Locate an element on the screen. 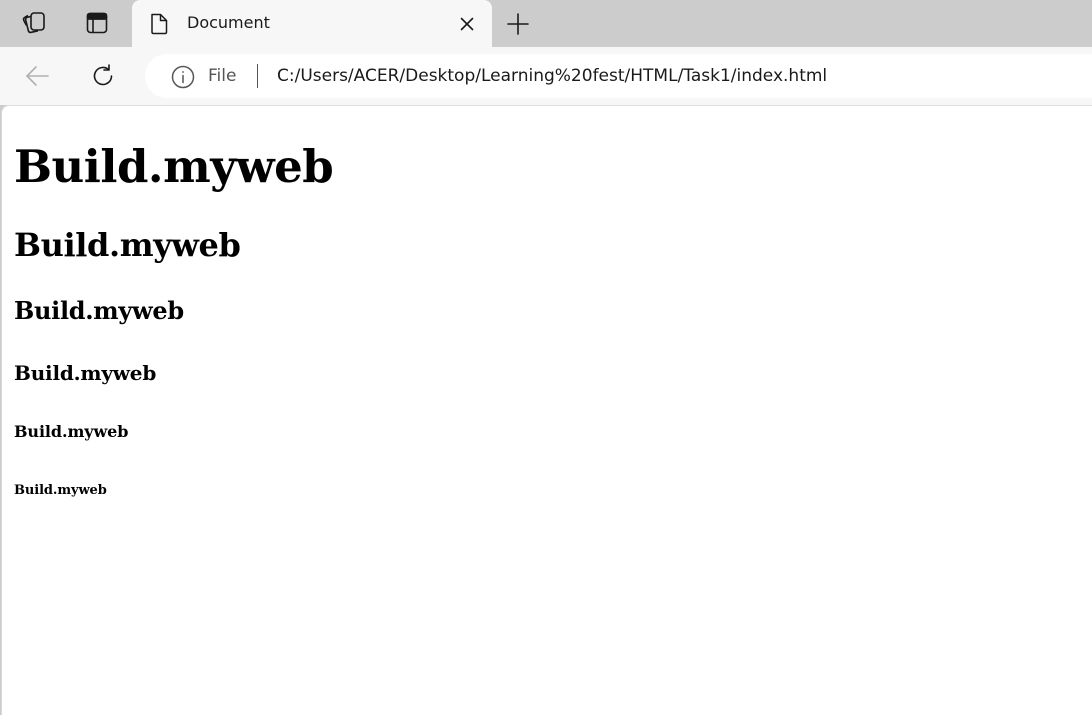 The image size is (1092, 715). refresh-icon is located at coordinates (103, 75).